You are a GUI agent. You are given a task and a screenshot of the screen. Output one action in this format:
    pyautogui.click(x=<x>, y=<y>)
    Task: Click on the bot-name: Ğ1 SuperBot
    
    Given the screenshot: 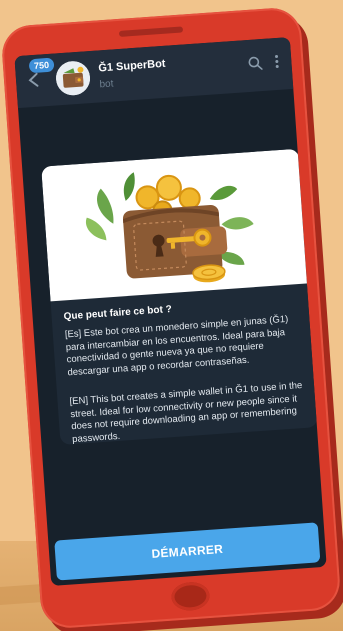 What is the action you would take?
    pyautogui.click(x=131, y=66)
    